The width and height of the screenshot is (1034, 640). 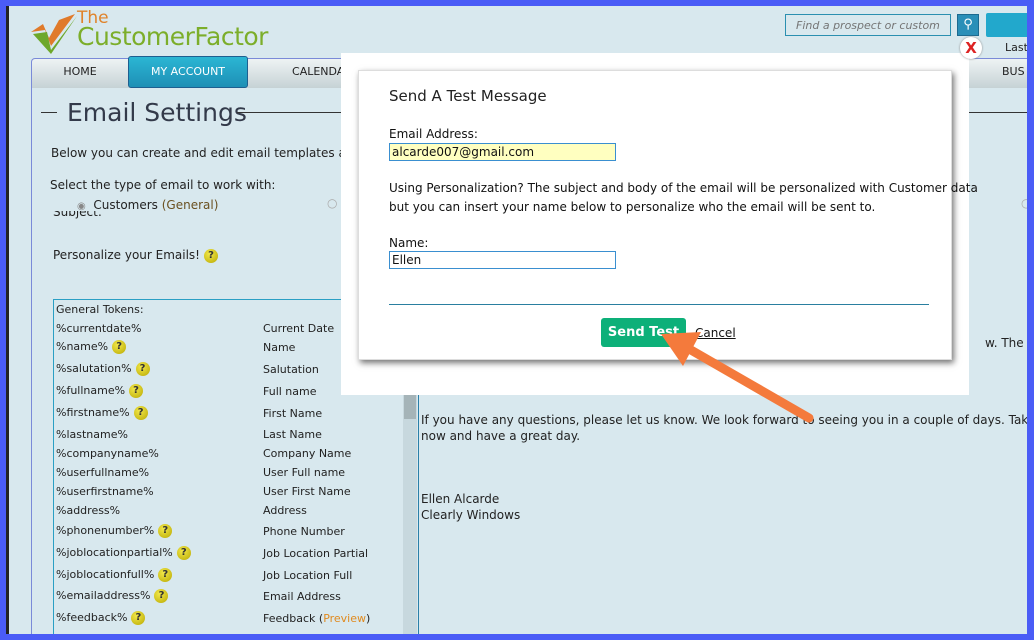 I want to click on logo: The CustomerFactor, so click(x=149, y=31).